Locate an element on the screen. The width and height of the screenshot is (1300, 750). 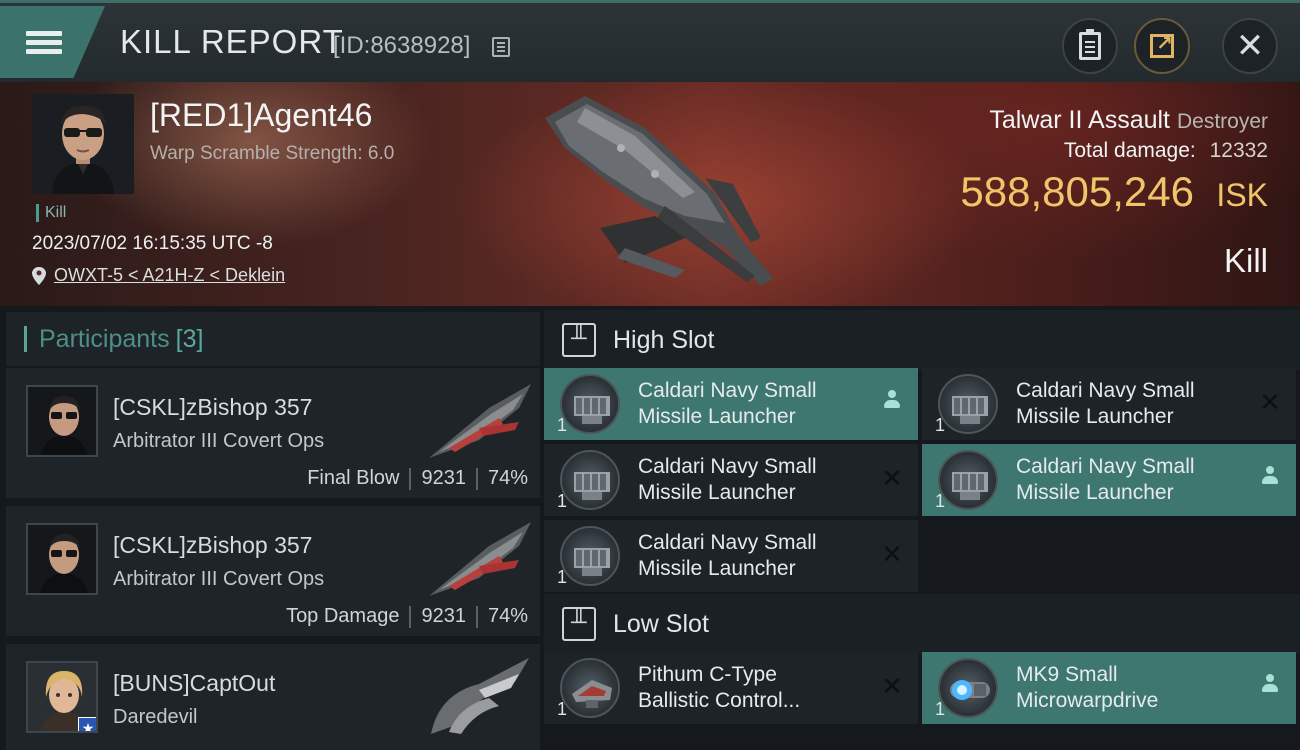
participant-role: Final Blow is located at coordinates (353, 478).